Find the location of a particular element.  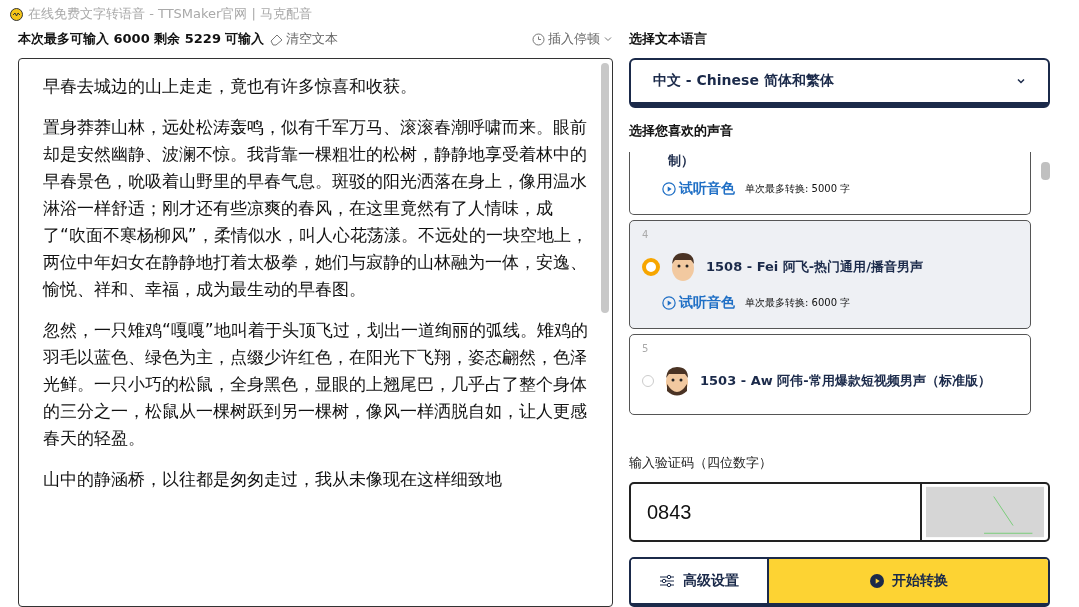

voice-card: 制） 试听音色 单次最多转换: 5000 字 is located at coordinates (830, 183).